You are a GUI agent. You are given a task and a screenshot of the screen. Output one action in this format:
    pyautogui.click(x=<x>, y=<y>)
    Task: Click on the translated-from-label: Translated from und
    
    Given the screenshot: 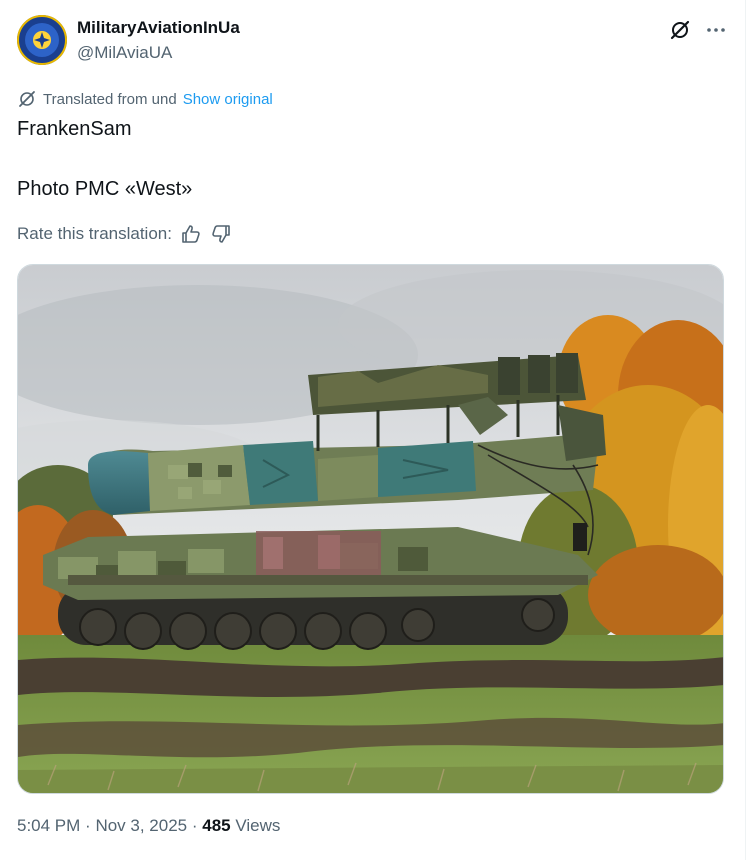 What is the action you would take?
    pyautogui.click(x=110, y=99)
    